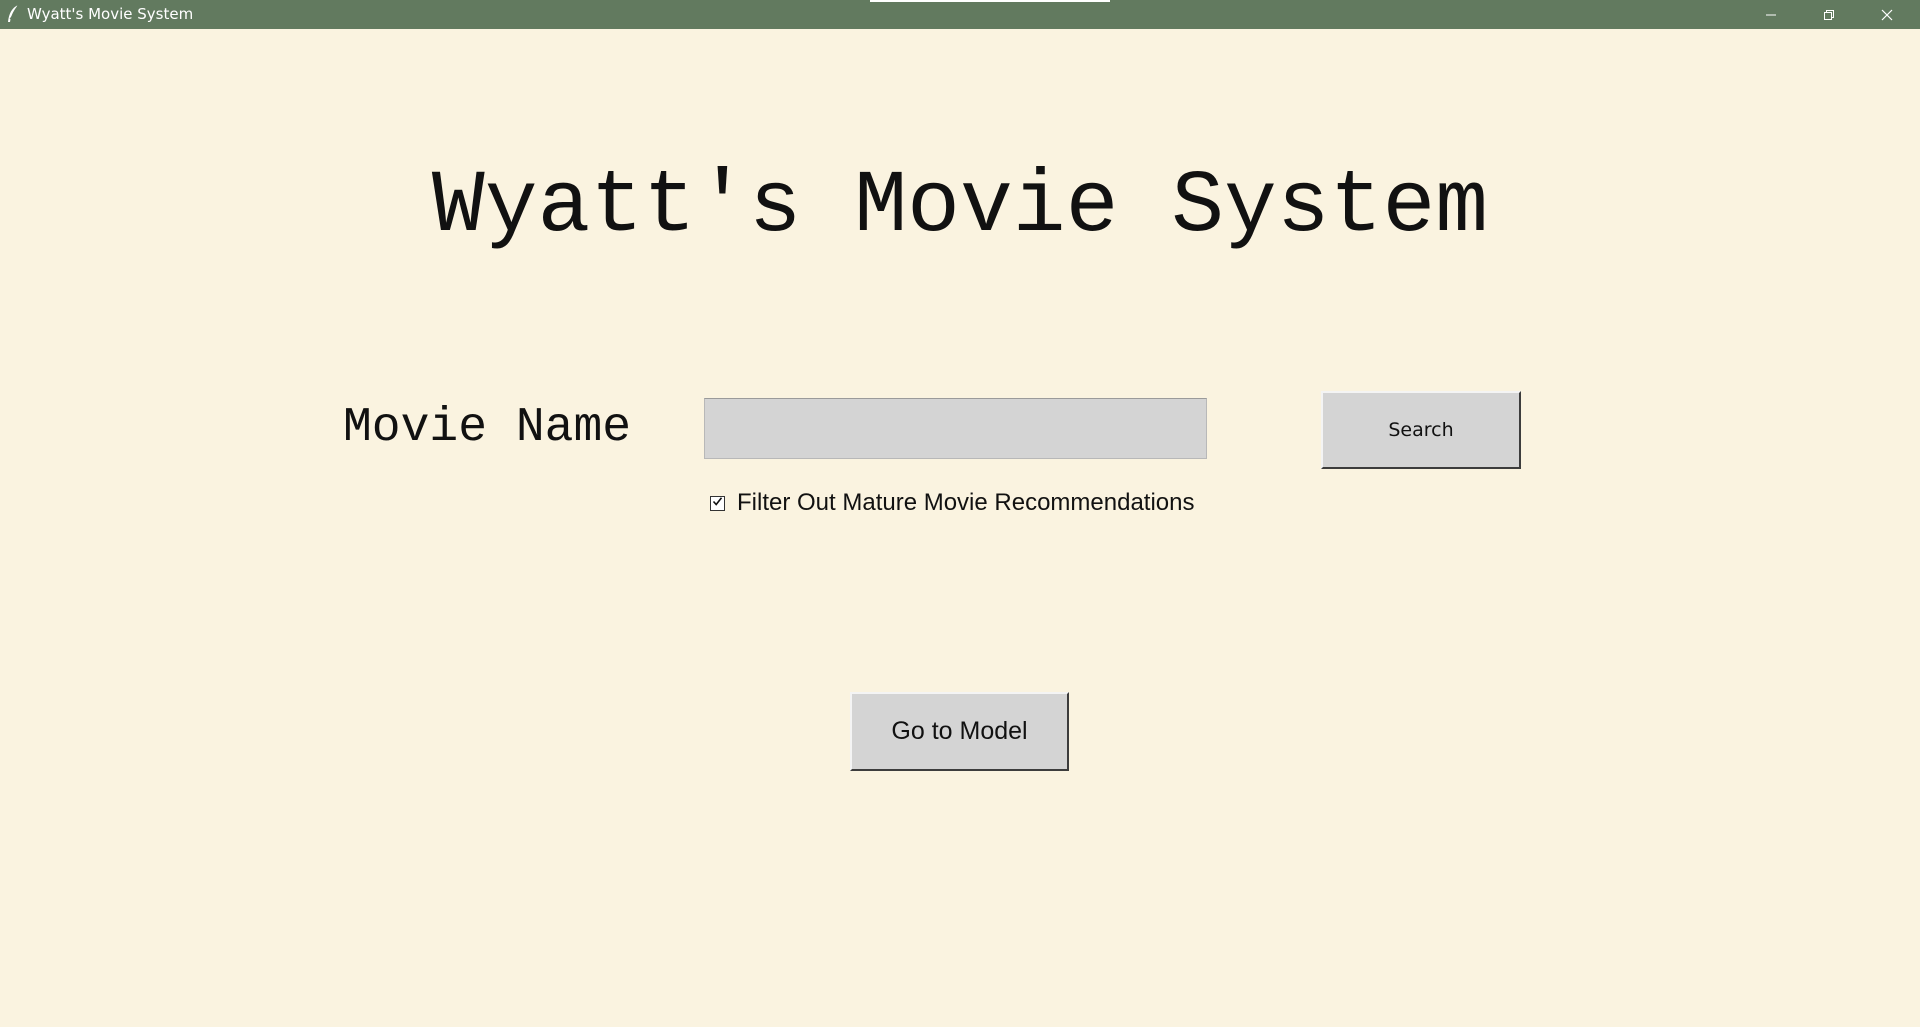  I want to click on checkmark-icon, so click(717, 503).